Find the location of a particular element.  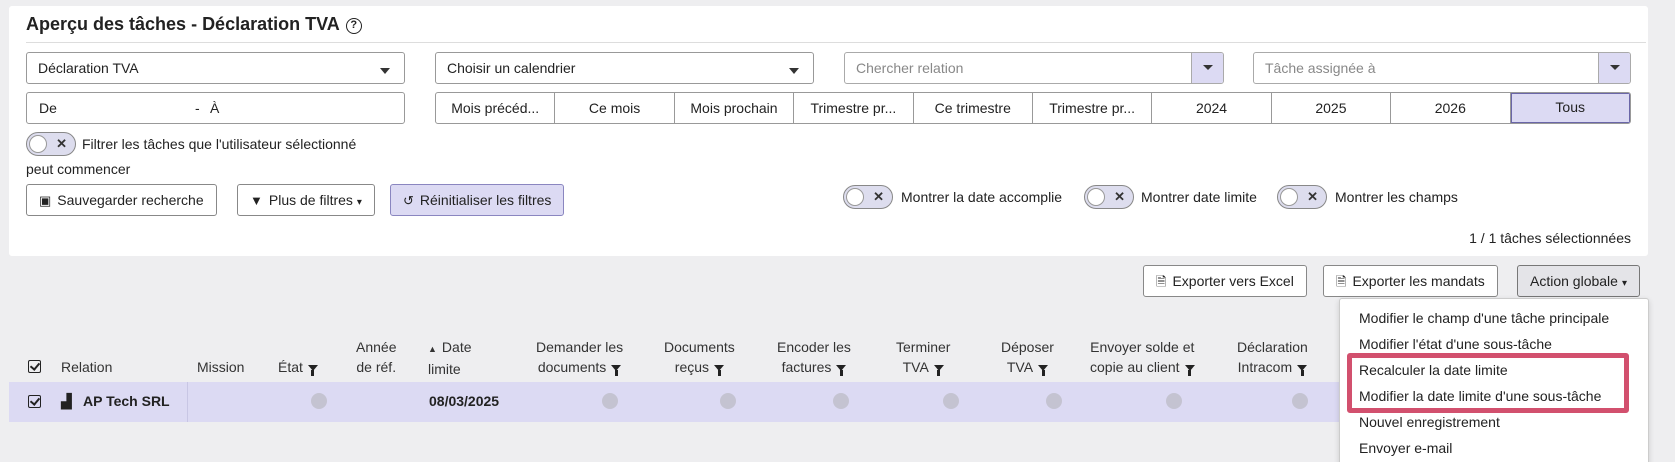

help-icon: ? is located at coordinates (353, 26).